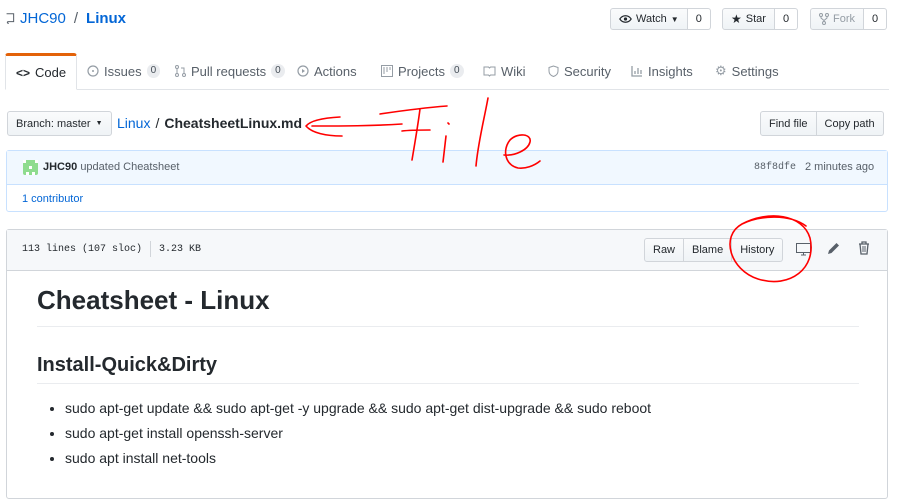 This screenshot has width=921, height=499. What do you see at coordinates (651, 19) in the screenshot?
I see `watch-label: Watch` at bounding box center [651, 19].